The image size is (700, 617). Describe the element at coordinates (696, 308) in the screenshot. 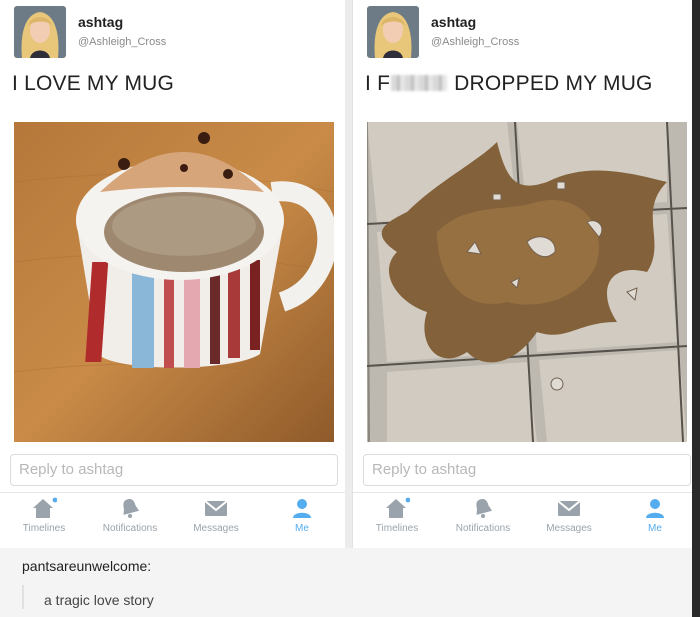

I see `window-edge` at that location.